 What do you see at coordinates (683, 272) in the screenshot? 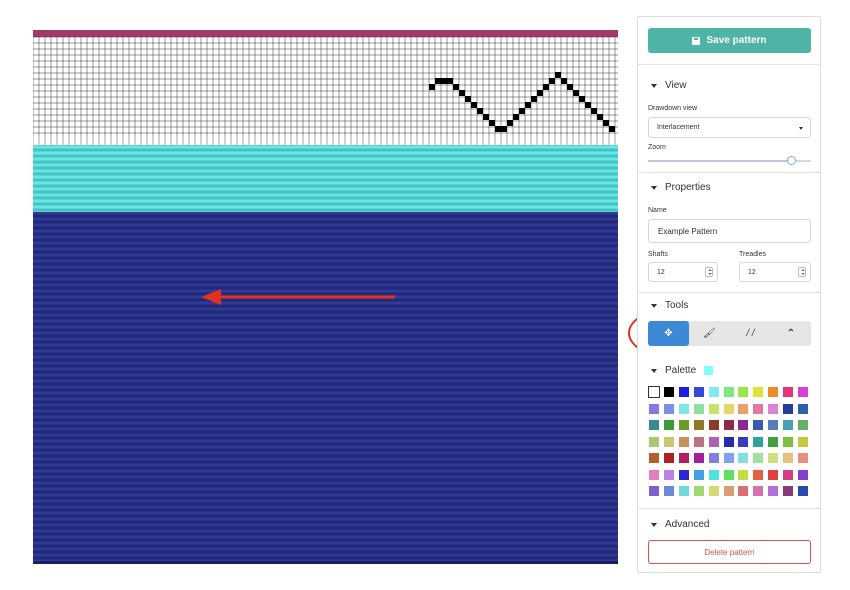
I see `shafts-input: 12` at bounding box center [683, 272].